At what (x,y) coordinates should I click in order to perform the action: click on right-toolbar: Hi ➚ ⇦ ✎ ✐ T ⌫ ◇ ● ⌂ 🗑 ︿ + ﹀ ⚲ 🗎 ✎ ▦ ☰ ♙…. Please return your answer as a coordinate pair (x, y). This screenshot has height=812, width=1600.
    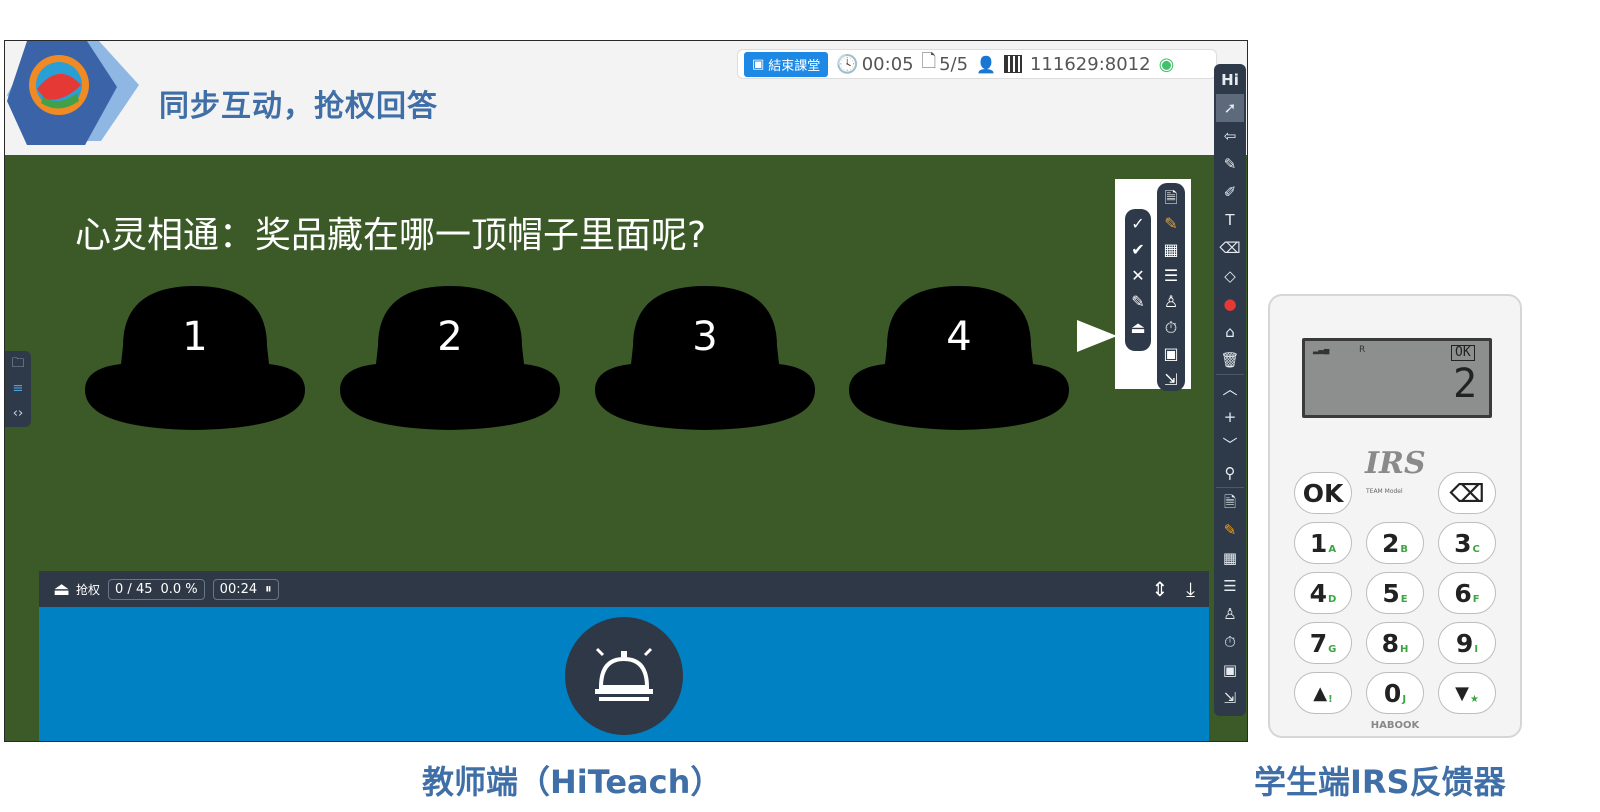
    Looking at the image, I should click on (1230, 390).